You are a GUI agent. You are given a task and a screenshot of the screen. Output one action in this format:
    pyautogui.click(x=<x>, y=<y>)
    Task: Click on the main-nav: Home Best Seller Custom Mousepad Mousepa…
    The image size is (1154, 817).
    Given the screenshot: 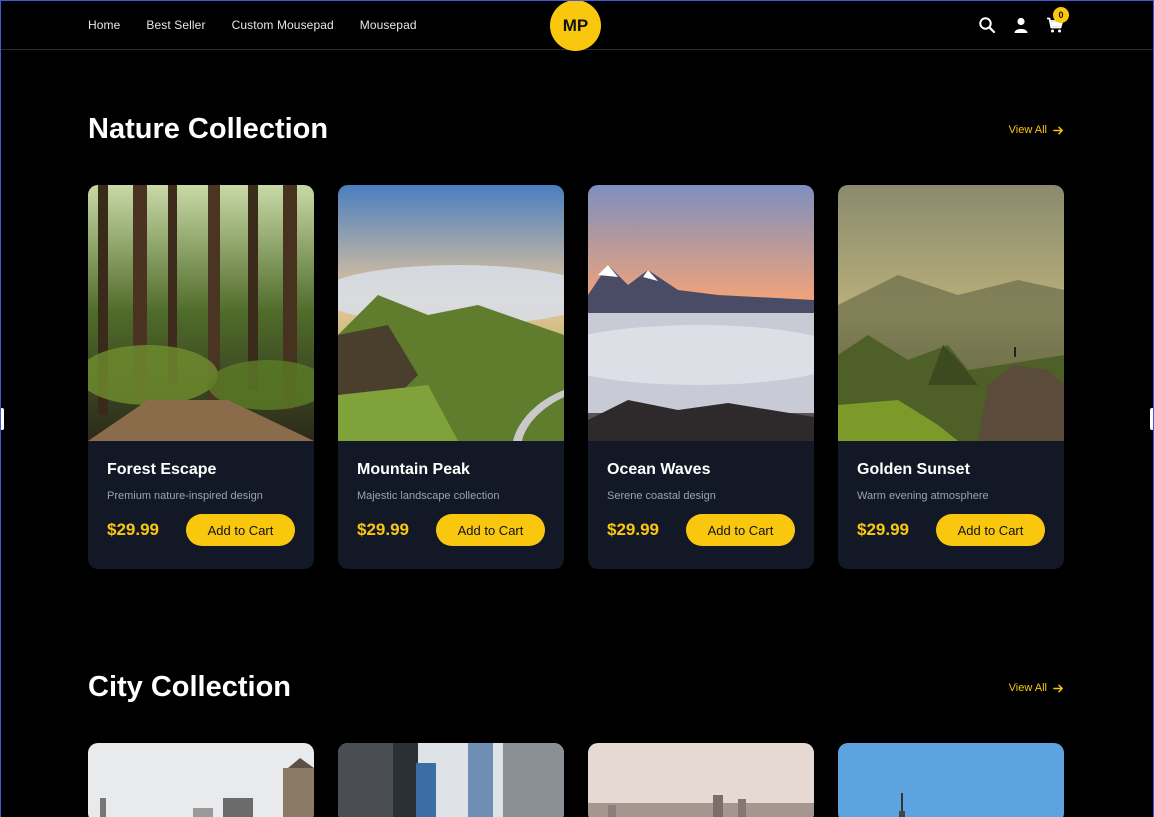 What is the action you would take?
    pyautogui.click(x=252, y=25)
    